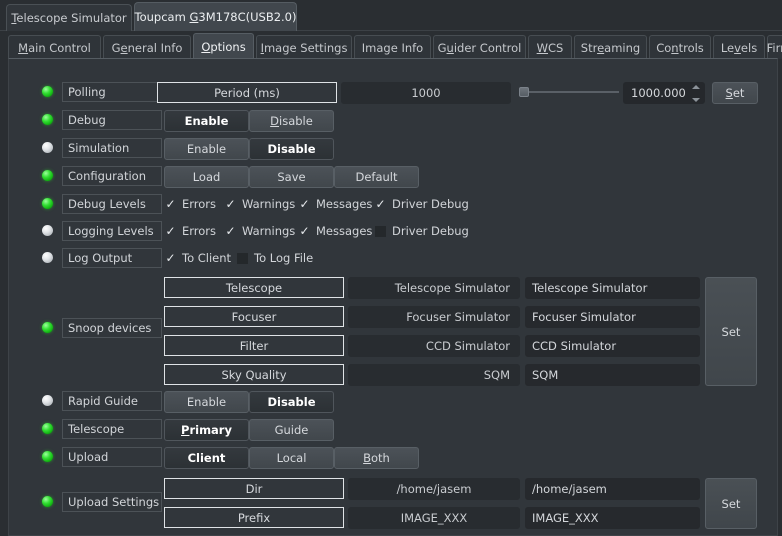  I want to click on checkbox-box-icon, so click(242, 258).